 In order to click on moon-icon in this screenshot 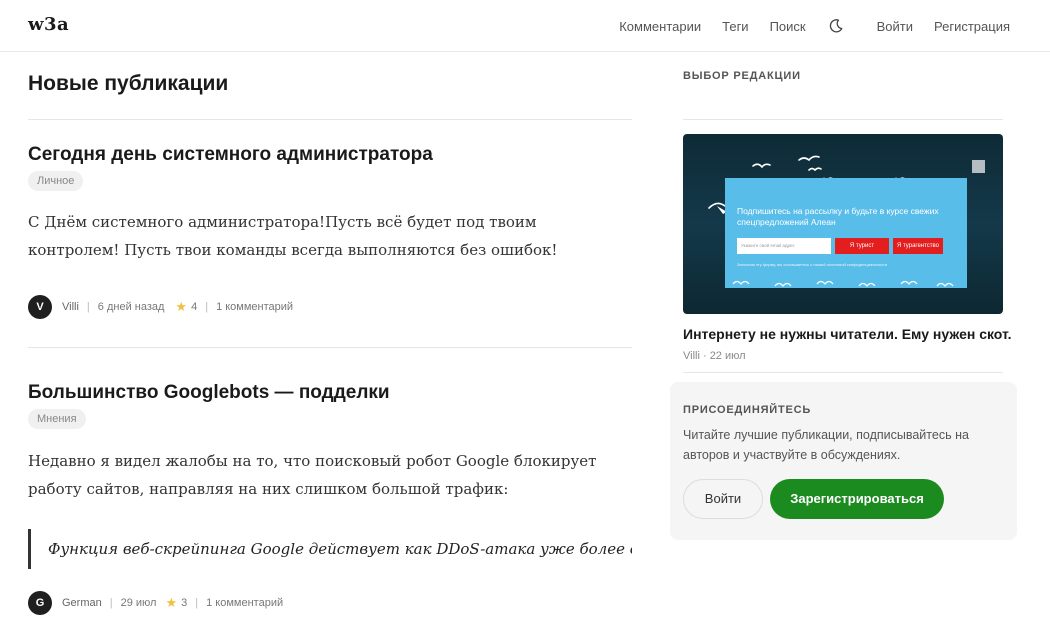, I will do `click(836, 26)`.